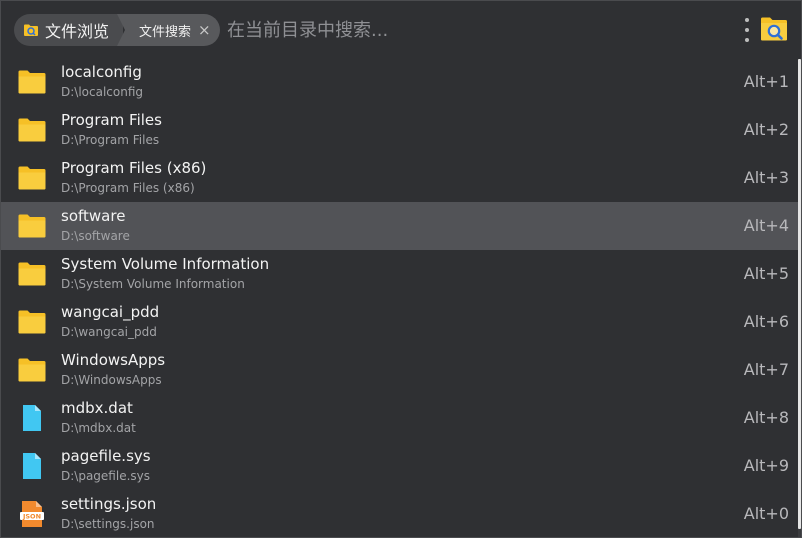 Image resolution: width=802 pixels, height=538 pixels. Describe the element at coordinates (401, 418) in the screenshot. I see `list-item: mdbx.dat D:\mdbx.dat Alt+8` at that location.